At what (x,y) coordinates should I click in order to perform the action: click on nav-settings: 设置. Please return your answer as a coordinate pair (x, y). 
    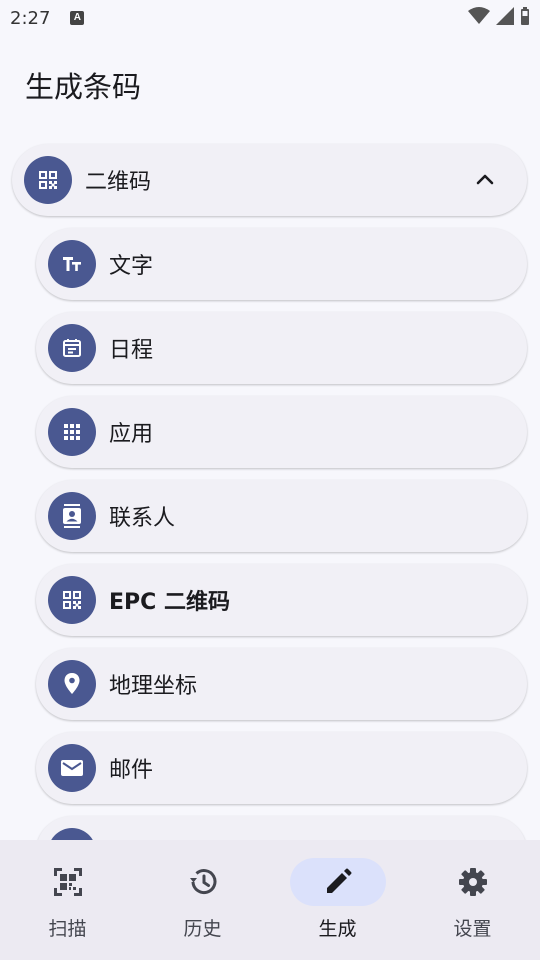
    Looking at the image, I should click on (472, 900).